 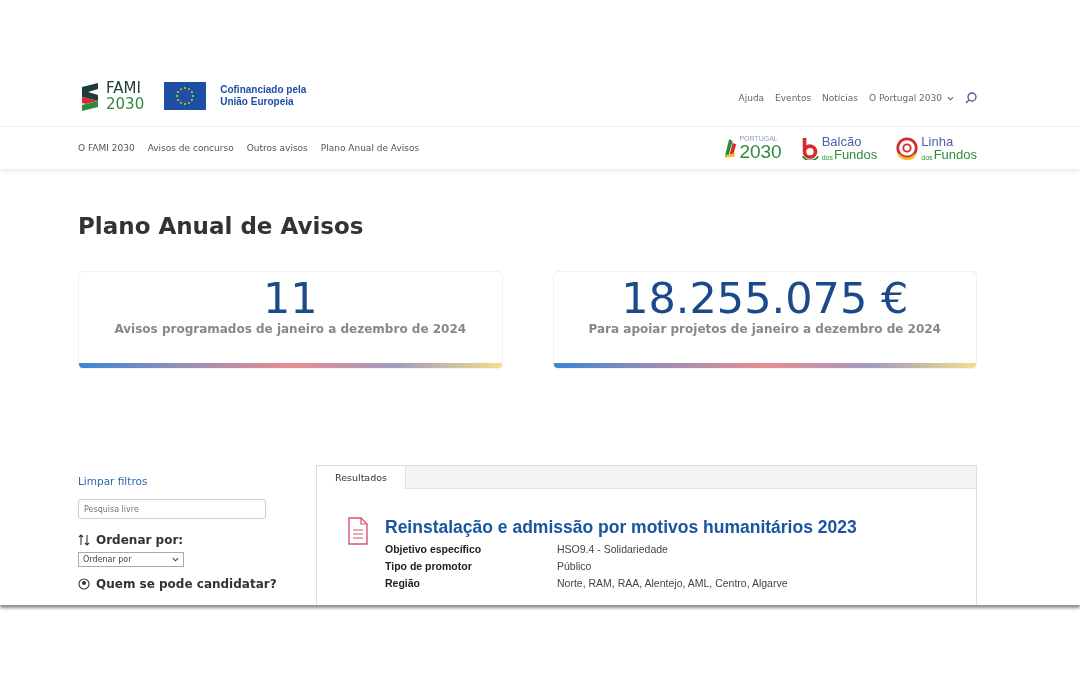 I want to click on main-nav-link: O FAMI 2030, so click(x=106, y=148).